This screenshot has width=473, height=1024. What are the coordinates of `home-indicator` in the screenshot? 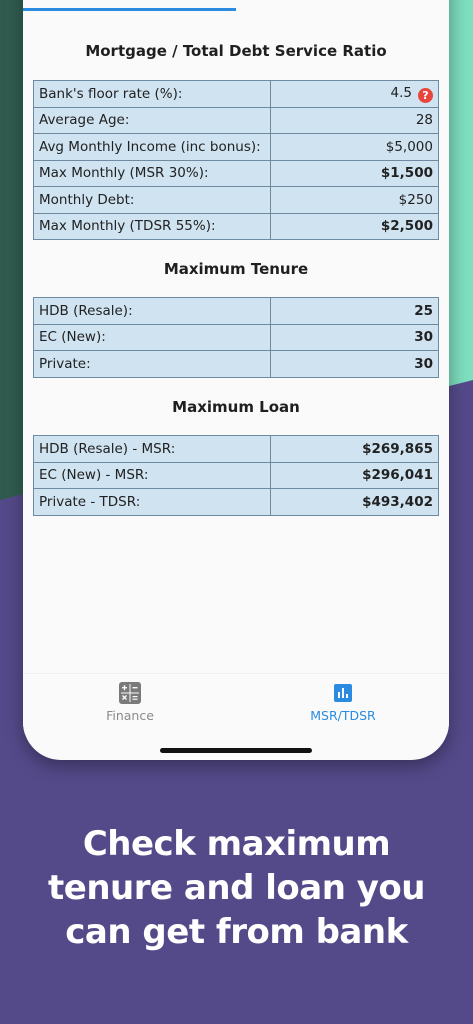 It's located at (236, 750).